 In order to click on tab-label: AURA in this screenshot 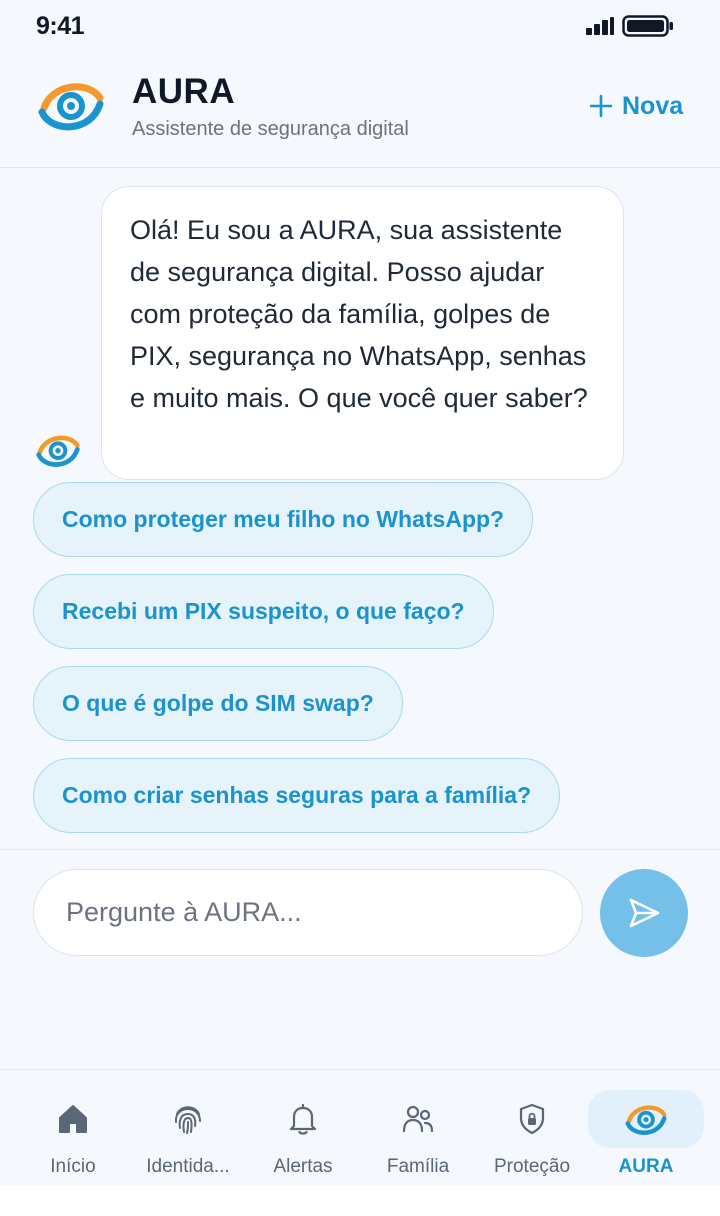, I will do `click(646, 1166)`.